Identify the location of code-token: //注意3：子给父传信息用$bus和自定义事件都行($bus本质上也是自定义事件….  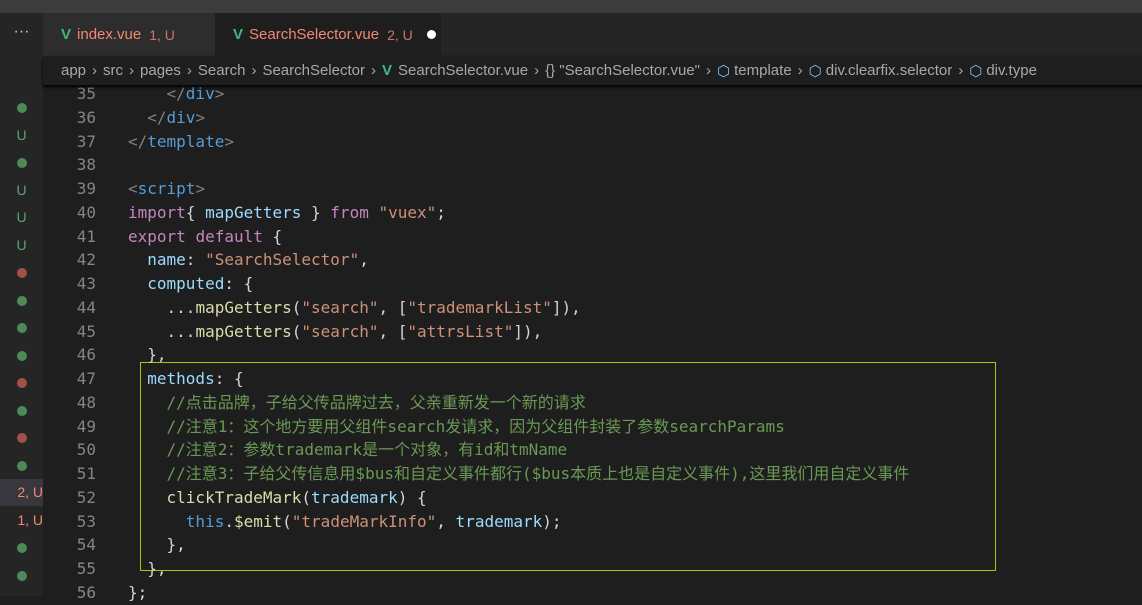
(519, 473).